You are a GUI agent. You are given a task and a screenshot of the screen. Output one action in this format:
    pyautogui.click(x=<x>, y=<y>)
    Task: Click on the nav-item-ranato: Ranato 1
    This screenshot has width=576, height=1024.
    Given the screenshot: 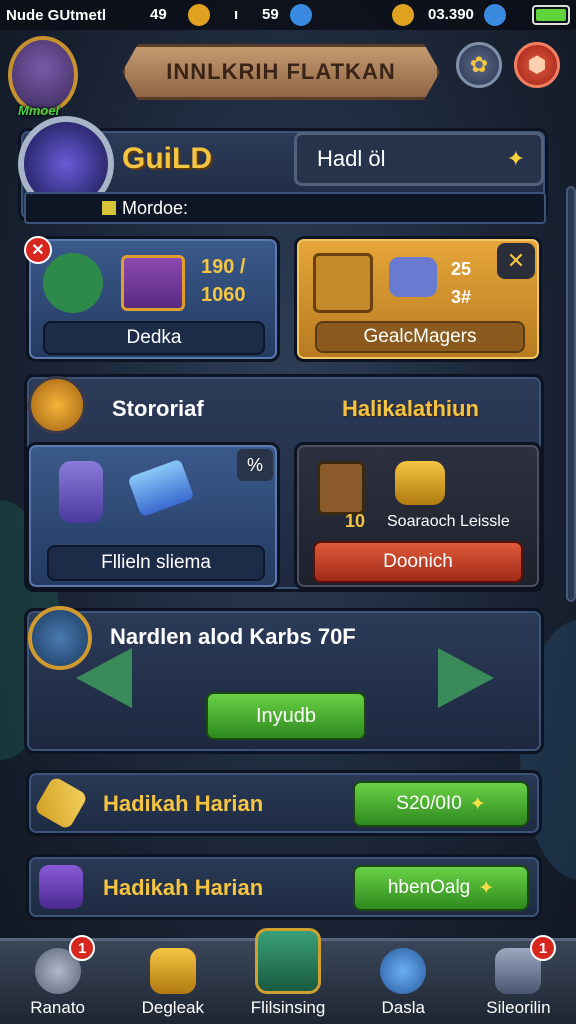 What is the action you would take?
    pyautogui.click(x=57, y=979)
    